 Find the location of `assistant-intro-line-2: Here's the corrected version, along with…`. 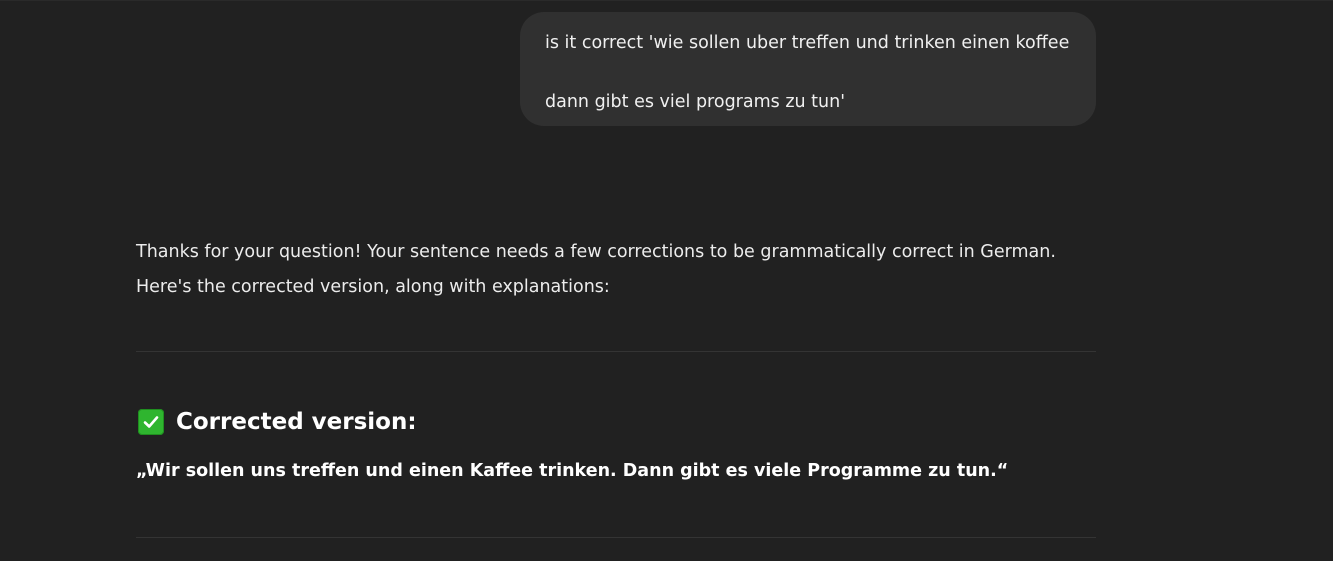

assistant-intro-line-2: Here's the corrected version, along with… is located at coordinates (373, 287).